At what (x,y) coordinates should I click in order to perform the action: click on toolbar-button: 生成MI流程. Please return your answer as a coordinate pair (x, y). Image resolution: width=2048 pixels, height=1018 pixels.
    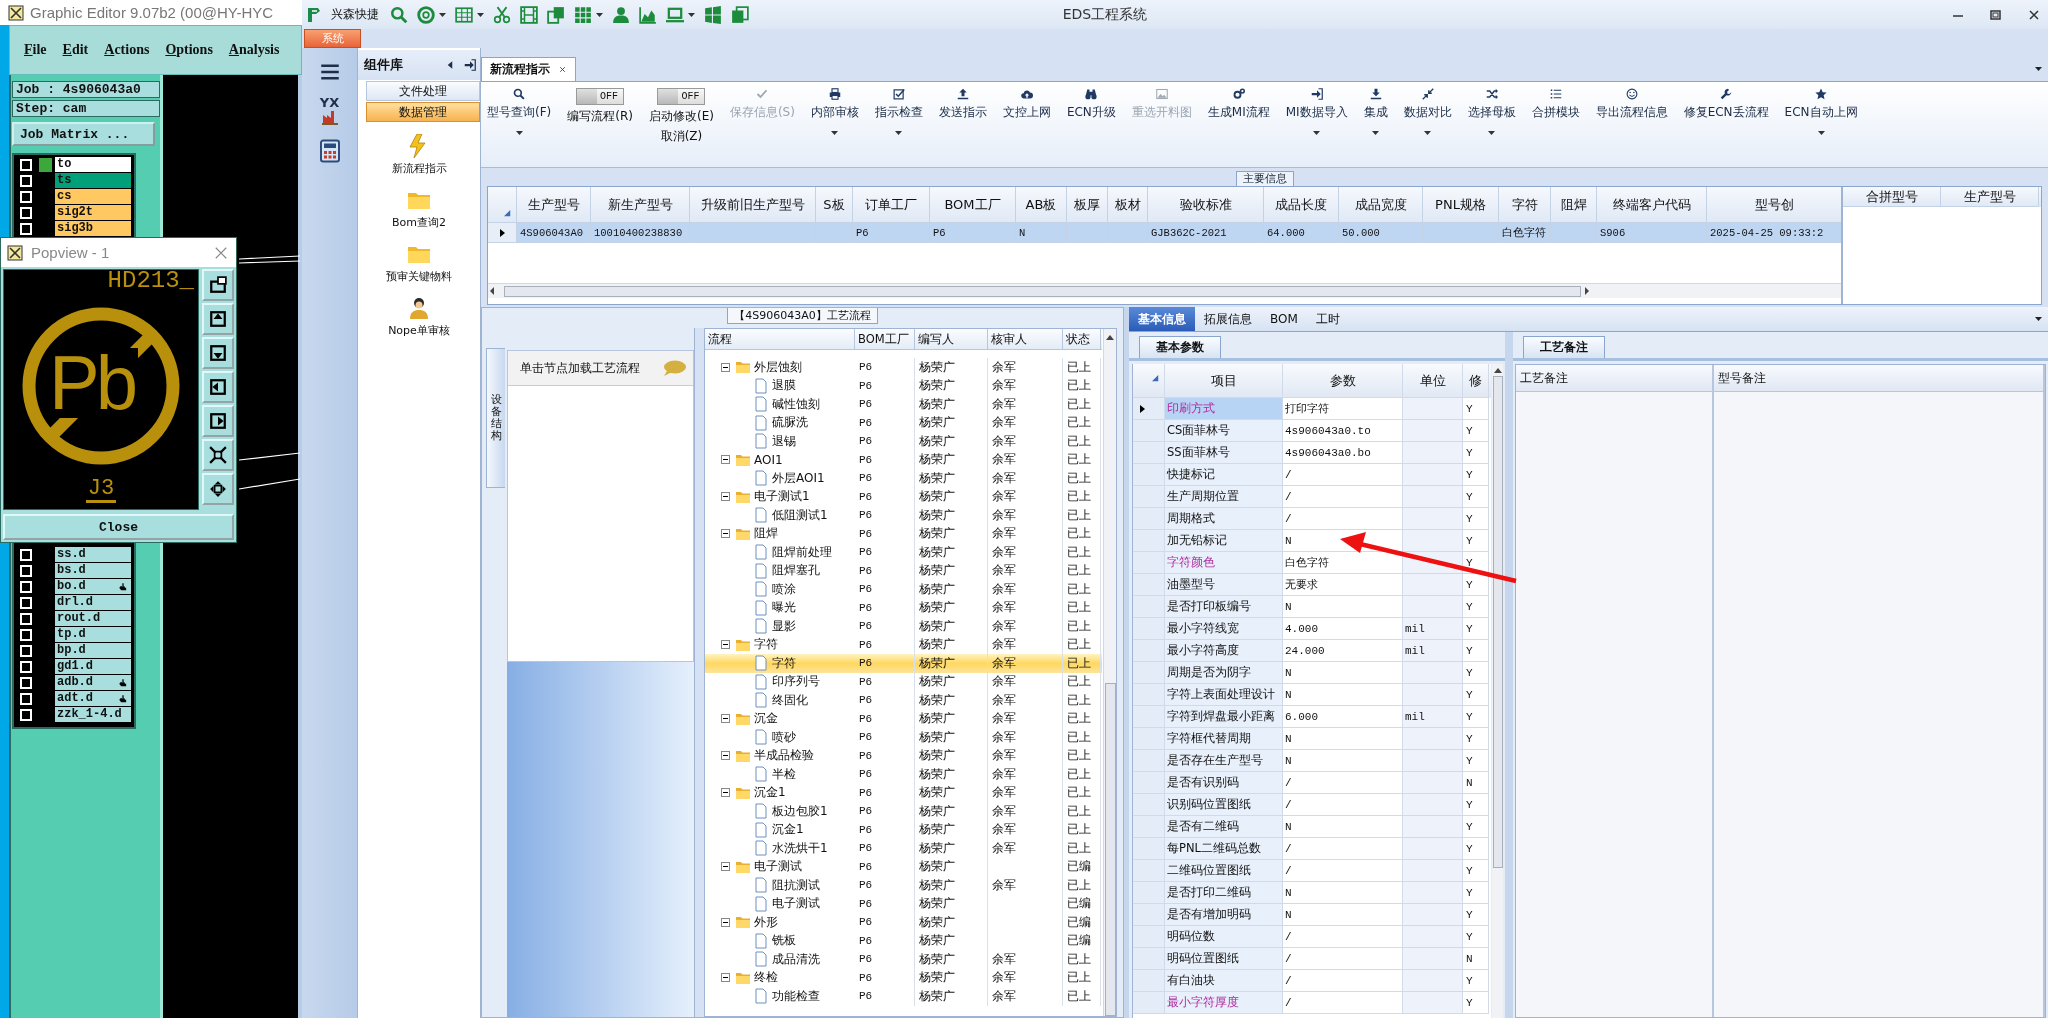
    Looking at the image, I should click on (1238, 104).